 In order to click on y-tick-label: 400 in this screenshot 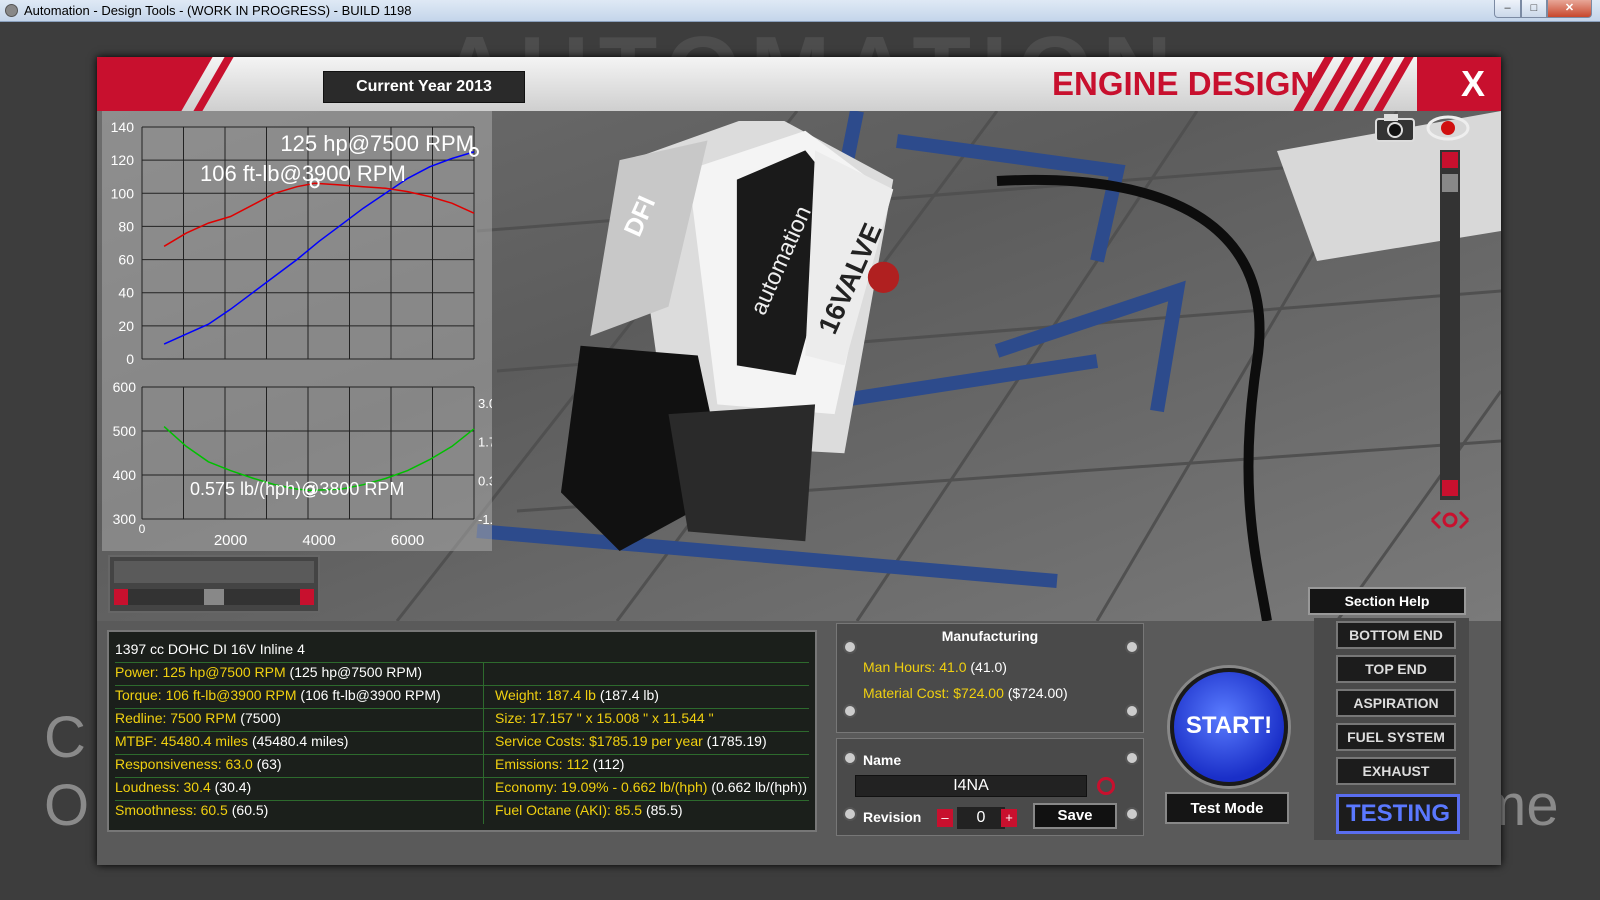, I will do `click(125, 475)`.